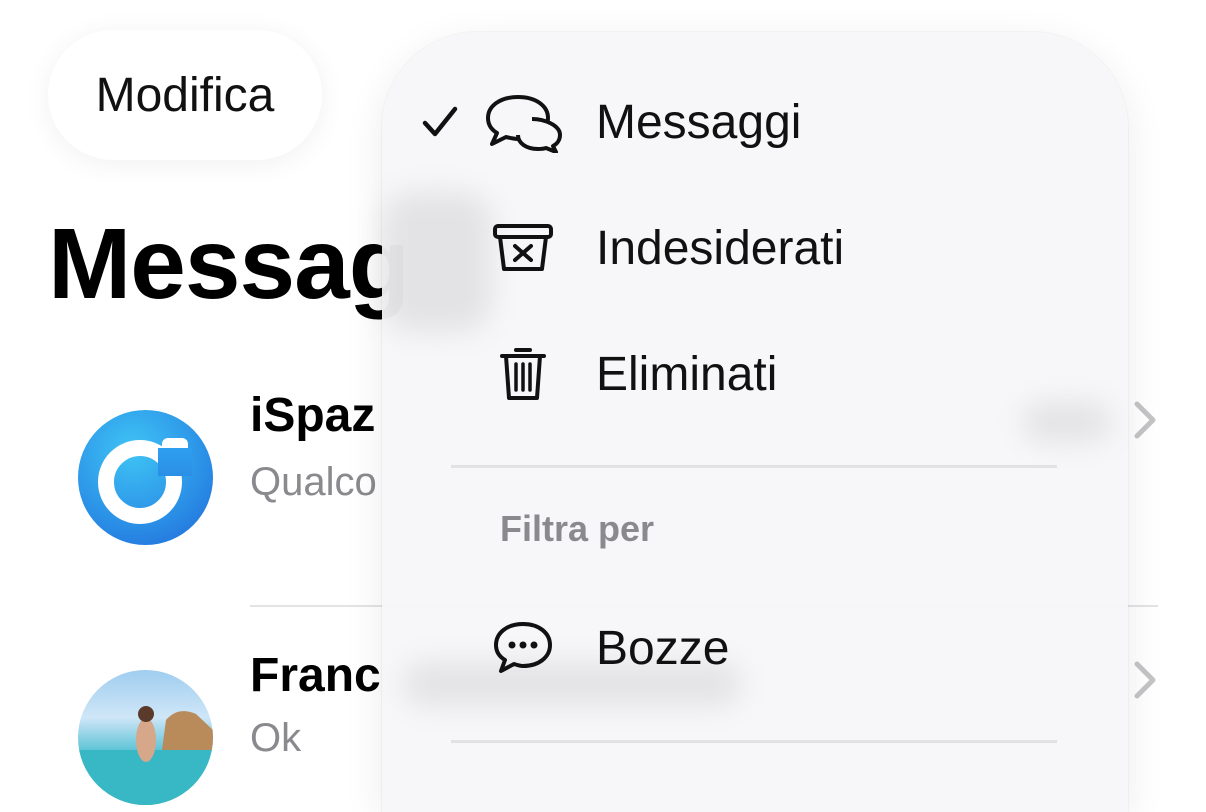 Image resolution: width=1206 pixels, height=812 pixels. I want to click on menu-item-label: Indesiderati, so click(720, 248).